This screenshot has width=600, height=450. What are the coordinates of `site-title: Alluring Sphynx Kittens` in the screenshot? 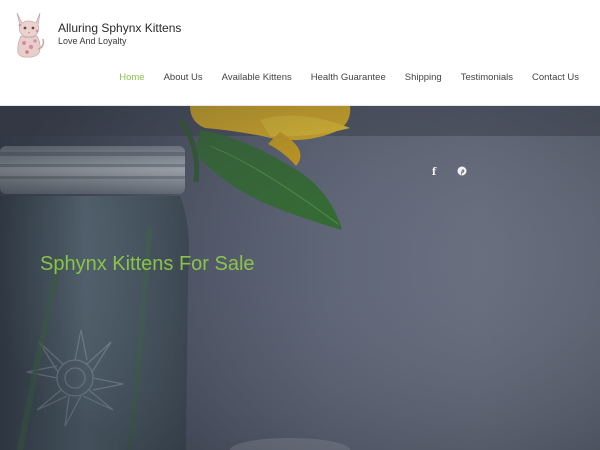 It's located at (119, 28).